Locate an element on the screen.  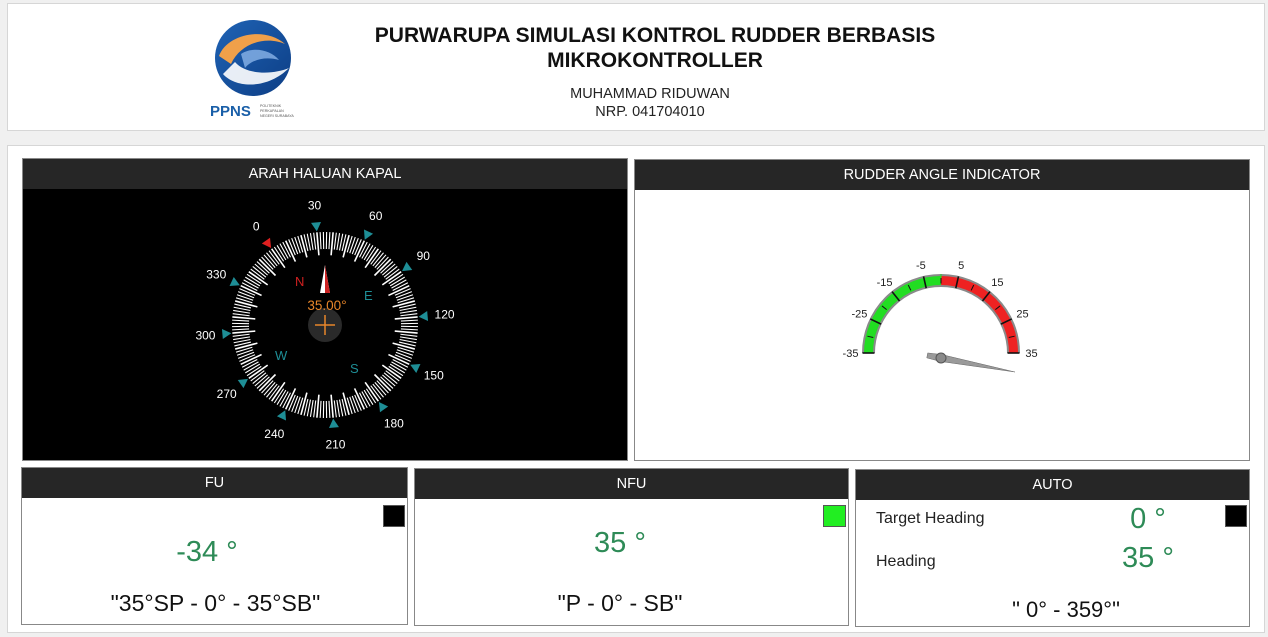
logo-text: PPNS is located at coordinates (230, 111).